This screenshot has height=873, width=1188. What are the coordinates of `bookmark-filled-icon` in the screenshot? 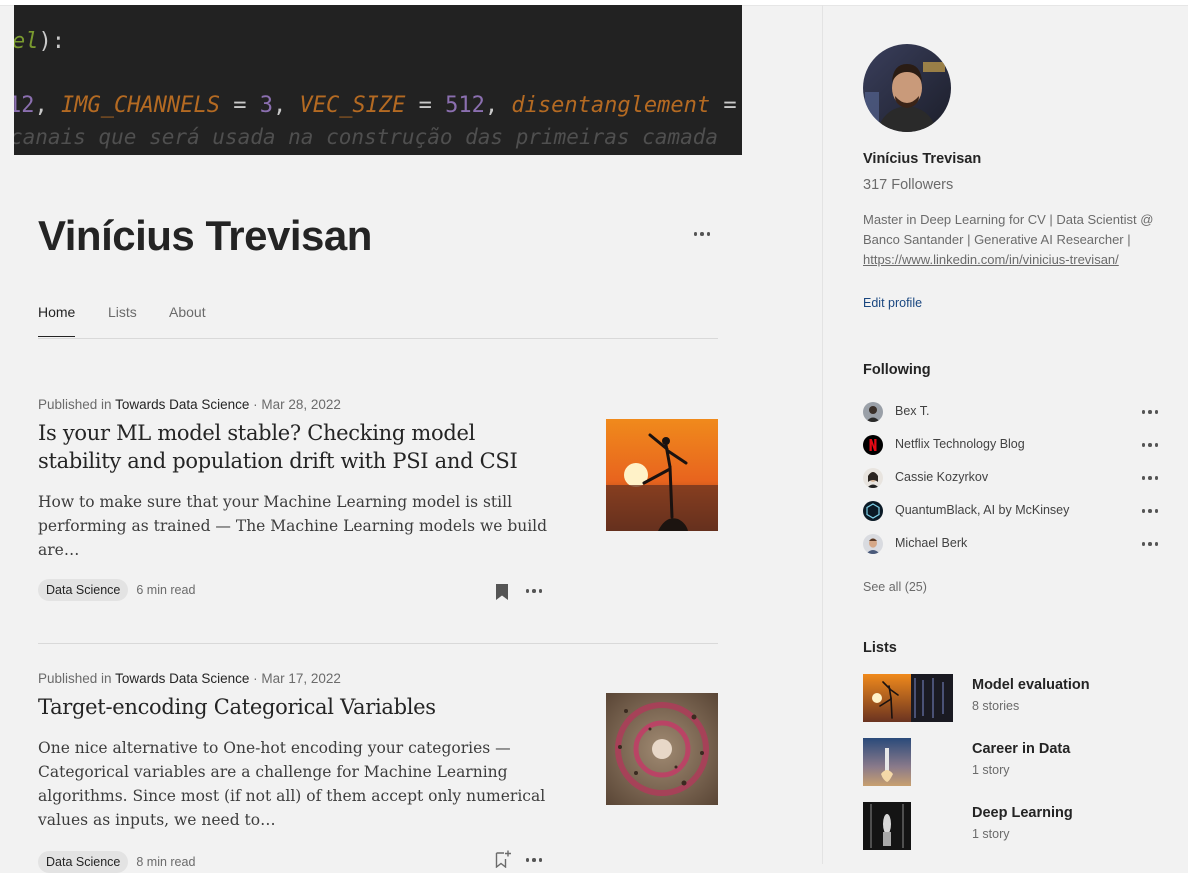 It's located at (502, 592).